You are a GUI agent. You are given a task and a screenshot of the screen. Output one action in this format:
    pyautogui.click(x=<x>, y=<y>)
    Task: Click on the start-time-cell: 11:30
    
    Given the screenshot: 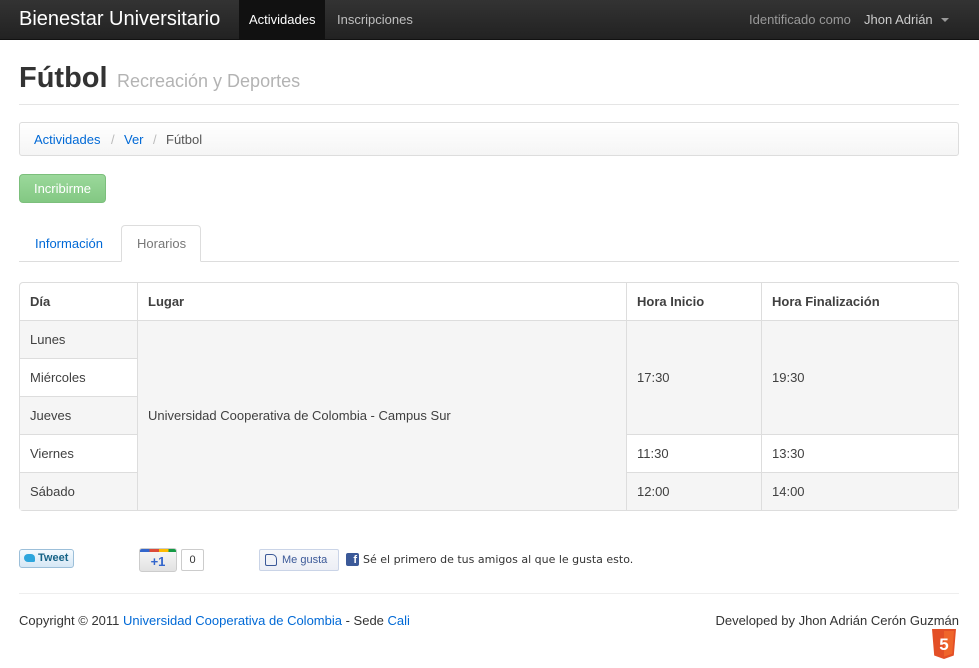 What is the action you would take?
    pyautogui.click(x=693, y=453)
    